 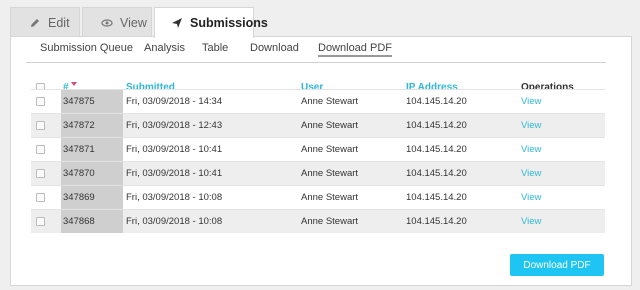 I want to click on row-id: 347868, so click(x=92, y=221).